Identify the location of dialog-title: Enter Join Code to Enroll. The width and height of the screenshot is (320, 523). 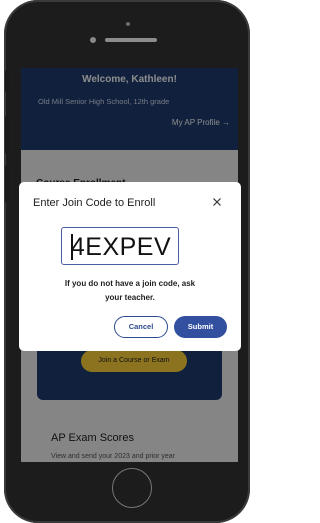
(94, 203).